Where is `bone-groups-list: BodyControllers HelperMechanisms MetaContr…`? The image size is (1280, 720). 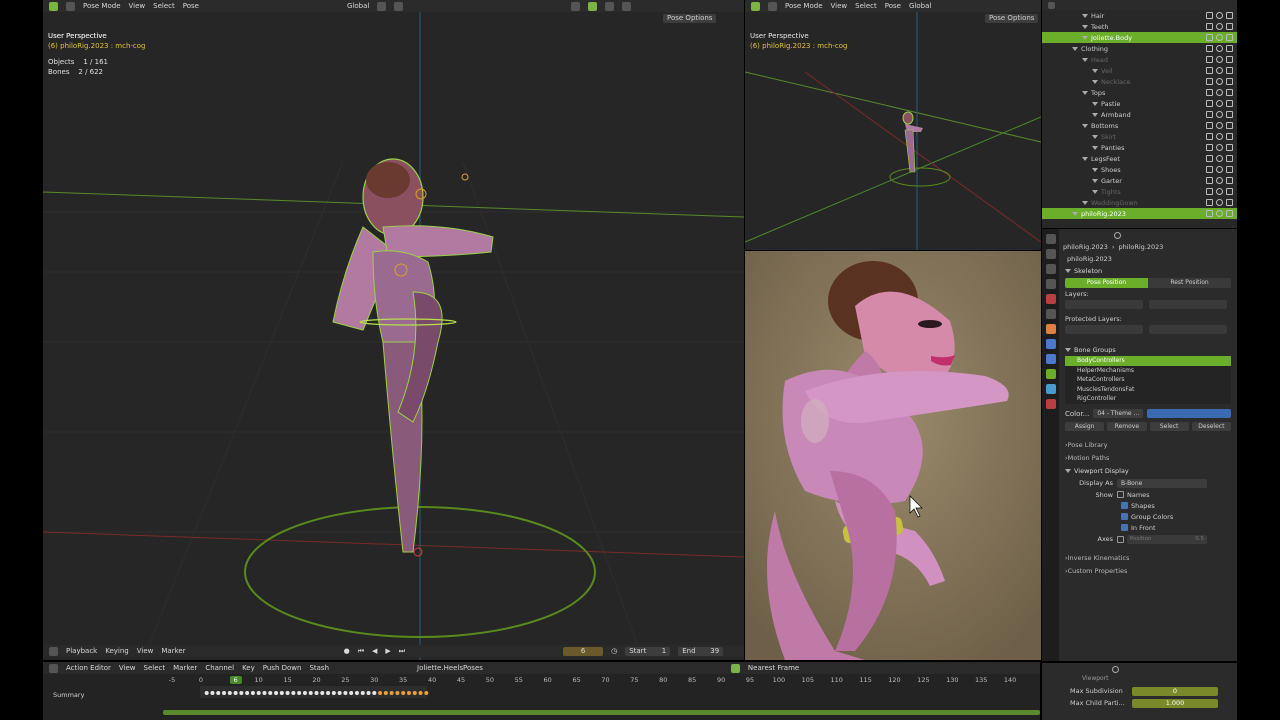
bone-groups-list: BodyControllers HelperMechanisms MetaContr… is located at coordinates (1148, 380).